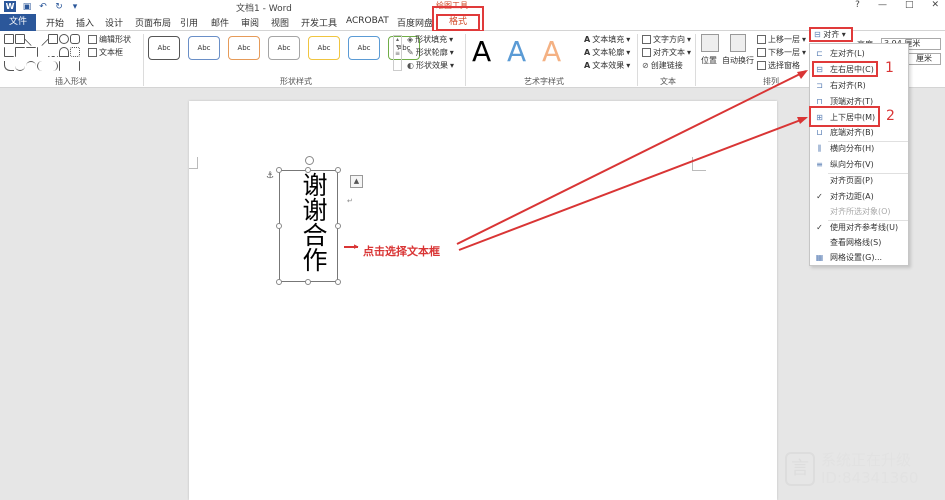 The width and height of the screenshot is (945, 500). I want to click on save-icon: ▣, so click(27, 7).